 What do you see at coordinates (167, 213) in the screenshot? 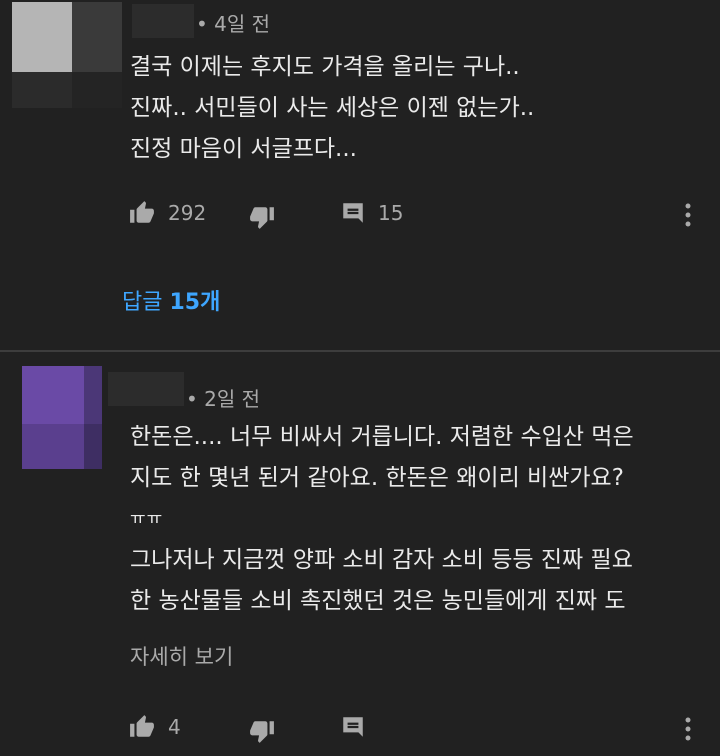
I see `like-button: 292` at bounding box center [167, 213].